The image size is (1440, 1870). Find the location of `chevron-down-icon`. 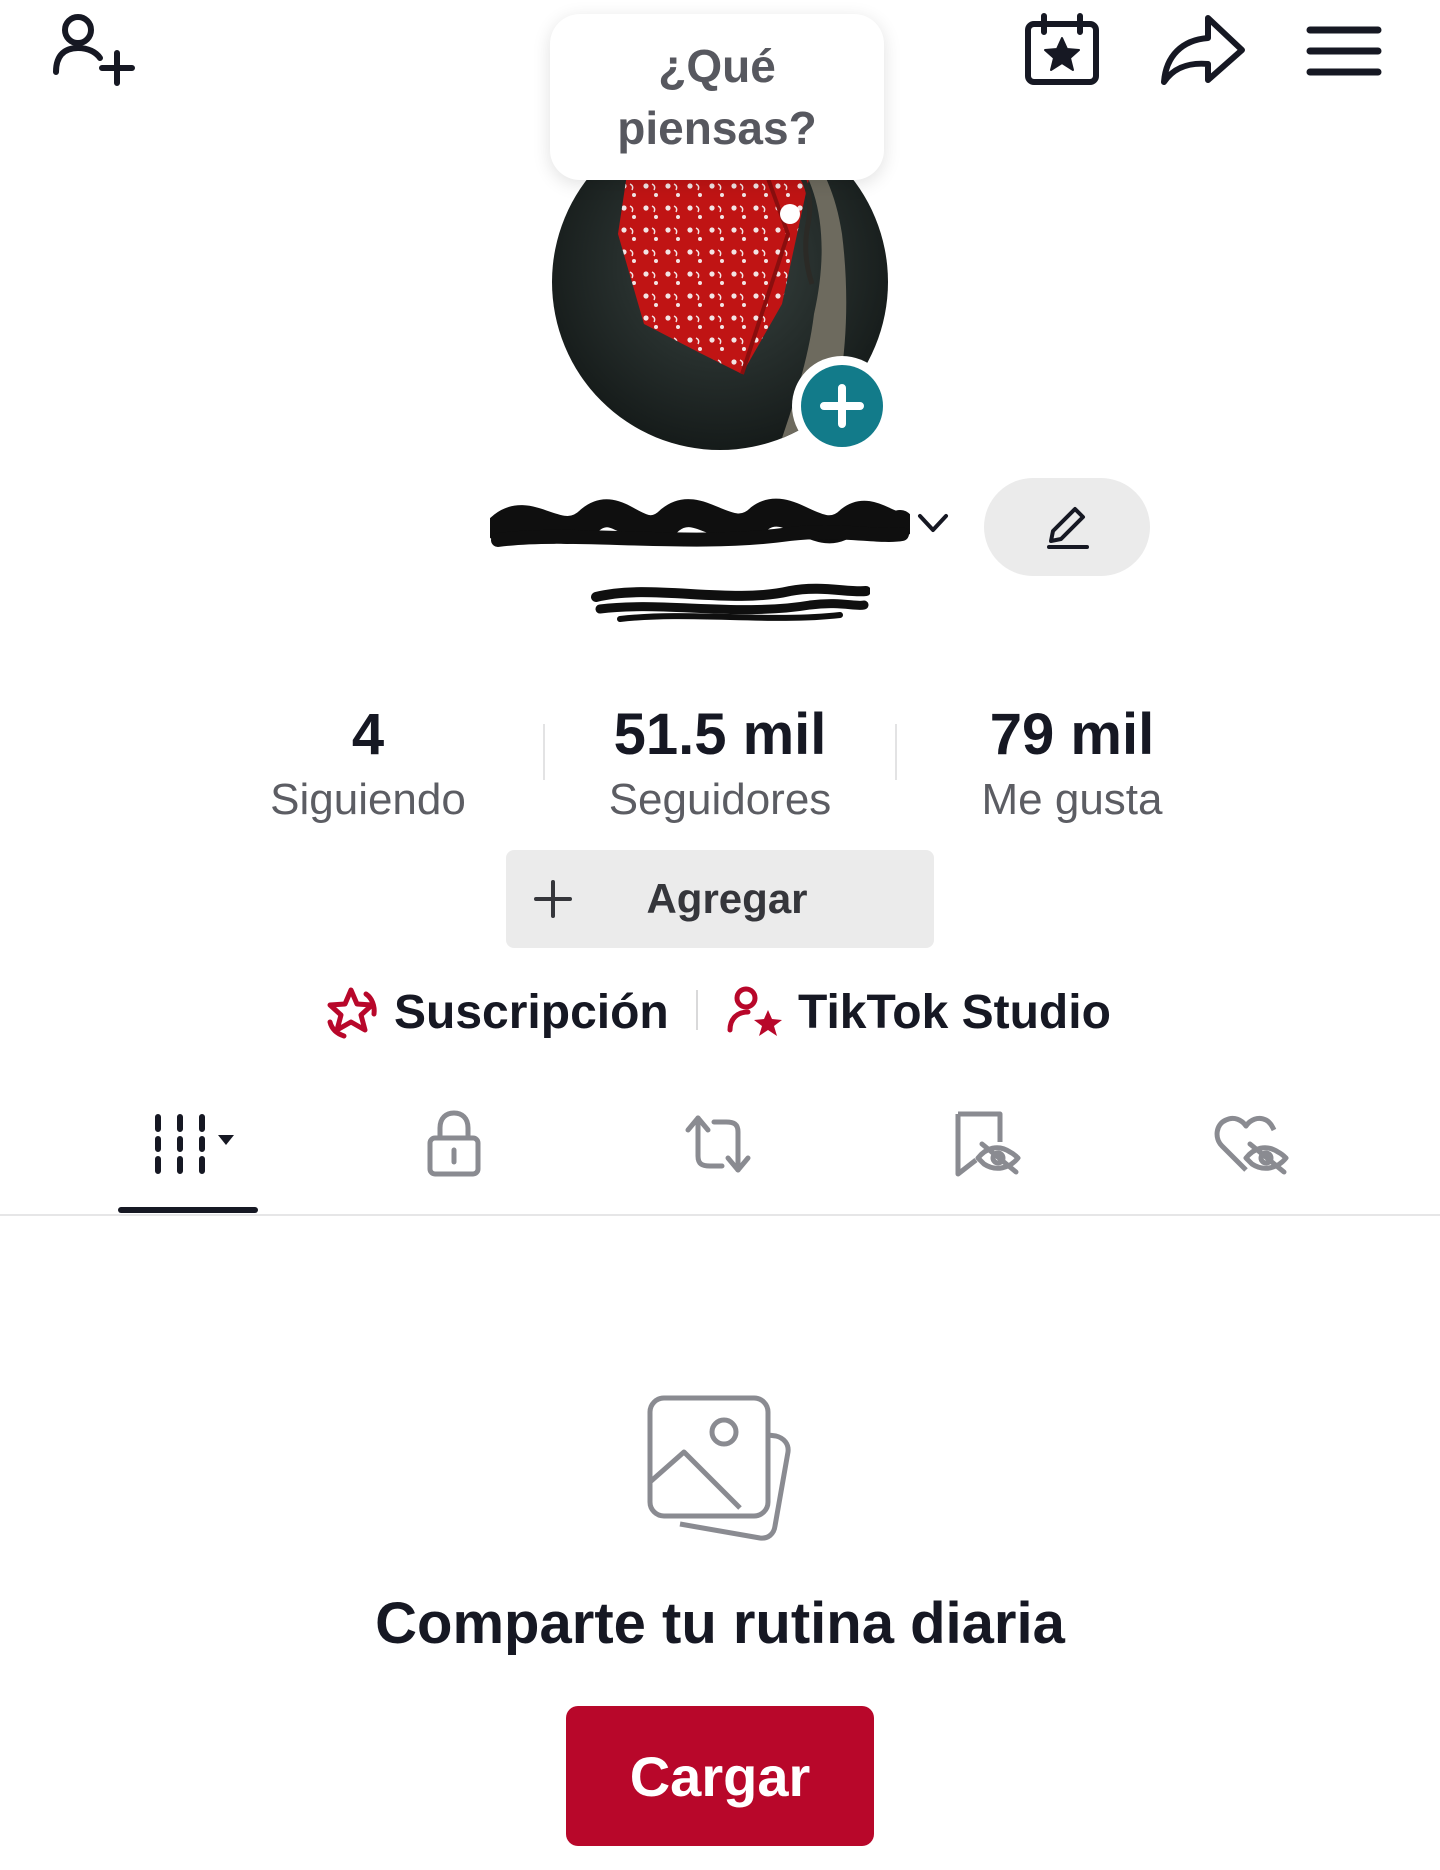

chevron-down-icon is located at coordinates (933, 524).